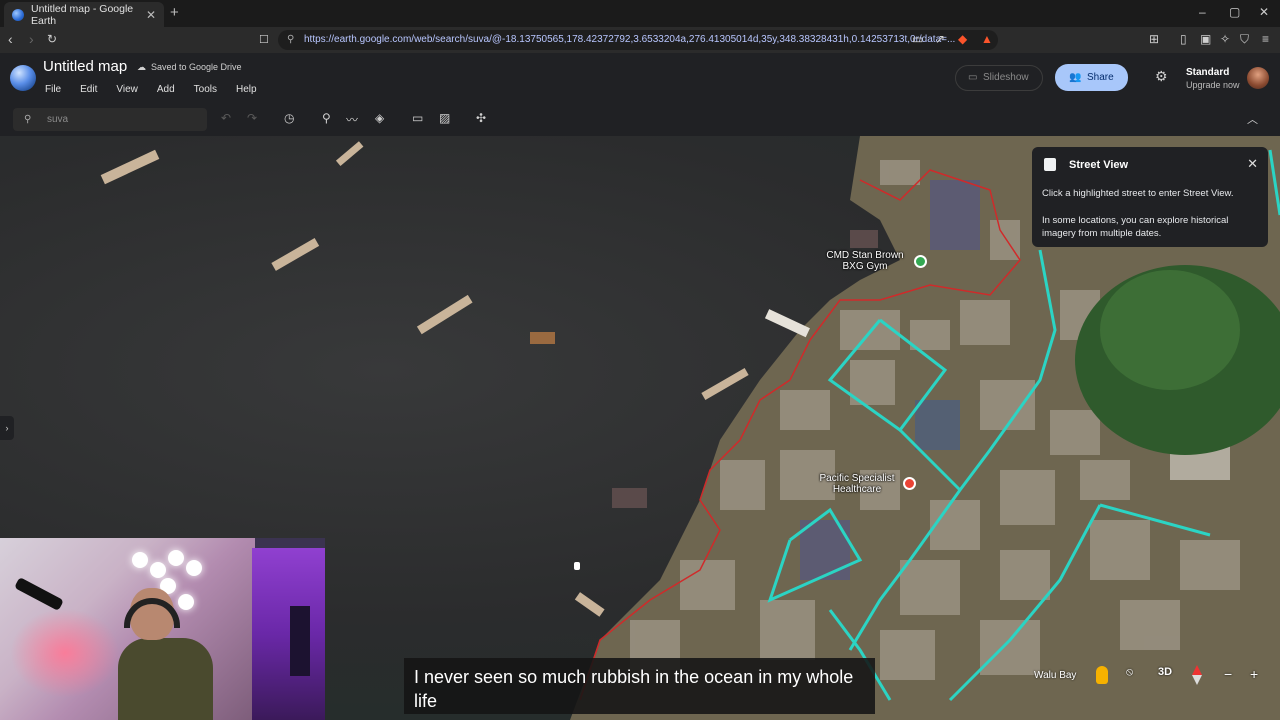  Describe the element at coordinates (28, 119) in the screenshot. I see `search-icon: ⚲` at that location.